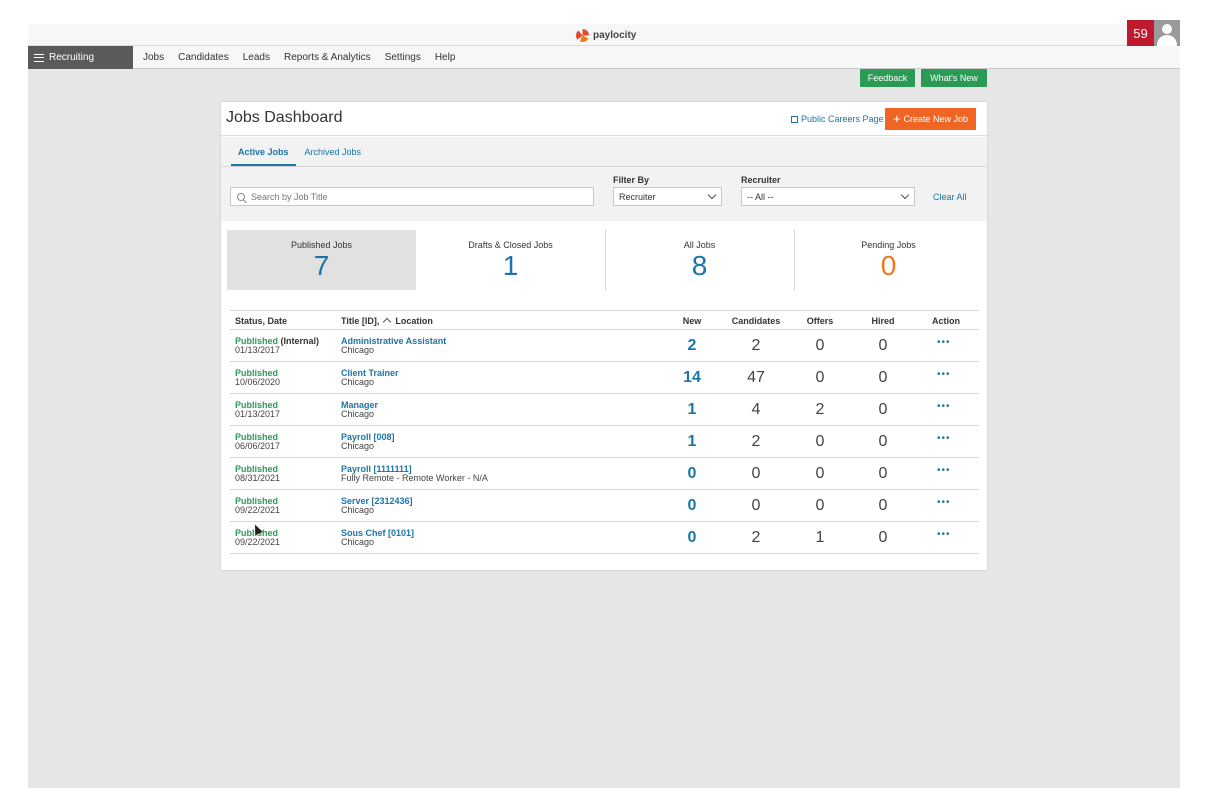  What do you see at coordinates (263, 154) in the screenshot?
I see `tab-active-jobs: Active Jobs` at bounding box center [263, 154].